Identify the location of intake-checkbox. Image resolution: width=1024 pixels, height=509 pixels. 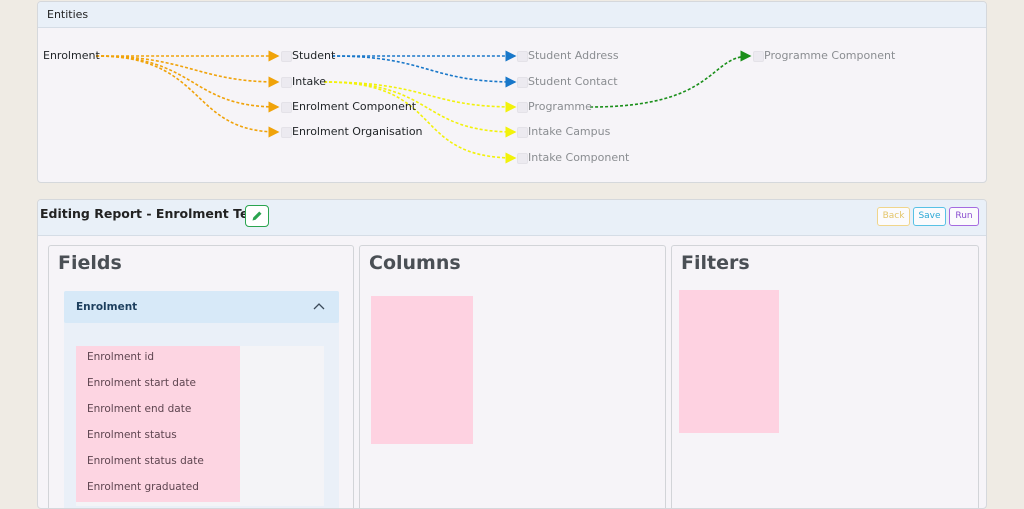
(286, 82).